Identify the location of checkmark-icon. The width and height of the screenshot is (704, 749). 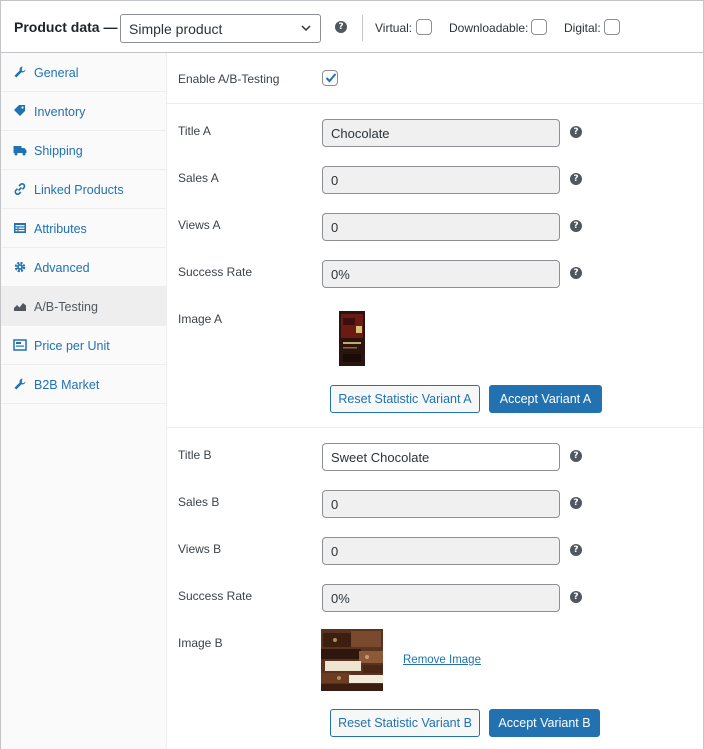
(331, 78).